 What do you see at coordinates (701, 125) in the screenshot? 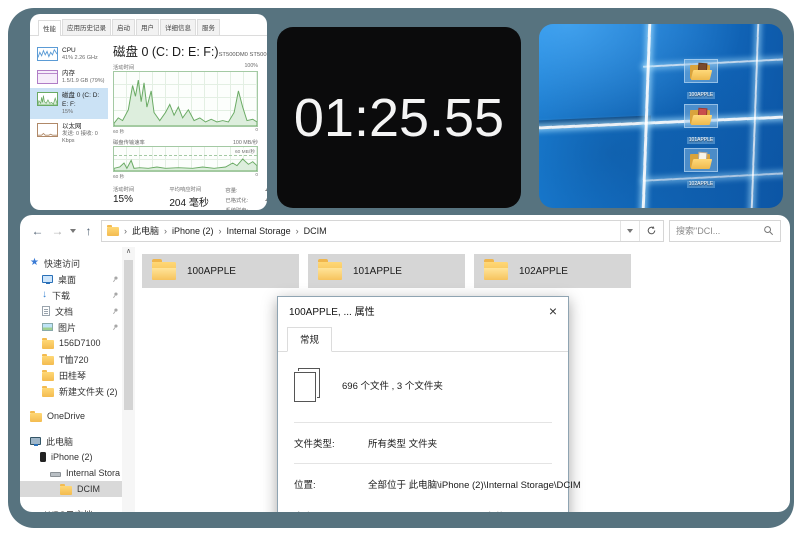
I see `desktop-icon-101apple: 101APPLE` at bounding box center [701, 125].